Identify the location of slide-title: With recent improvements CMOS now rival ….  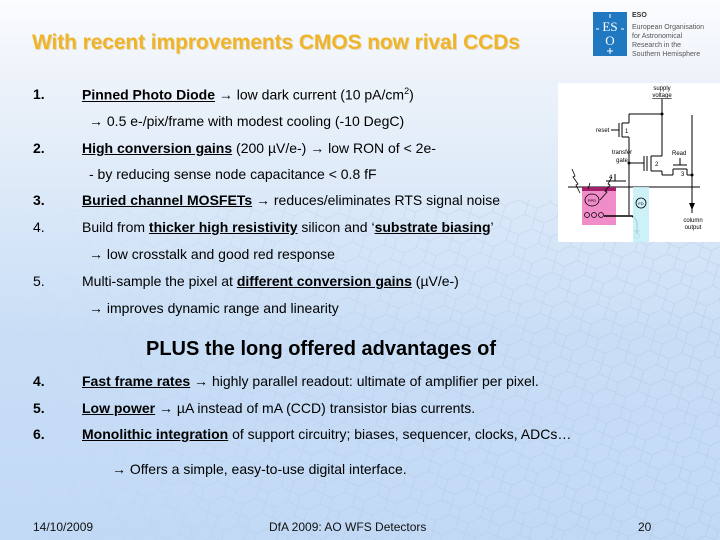
(276, 42).